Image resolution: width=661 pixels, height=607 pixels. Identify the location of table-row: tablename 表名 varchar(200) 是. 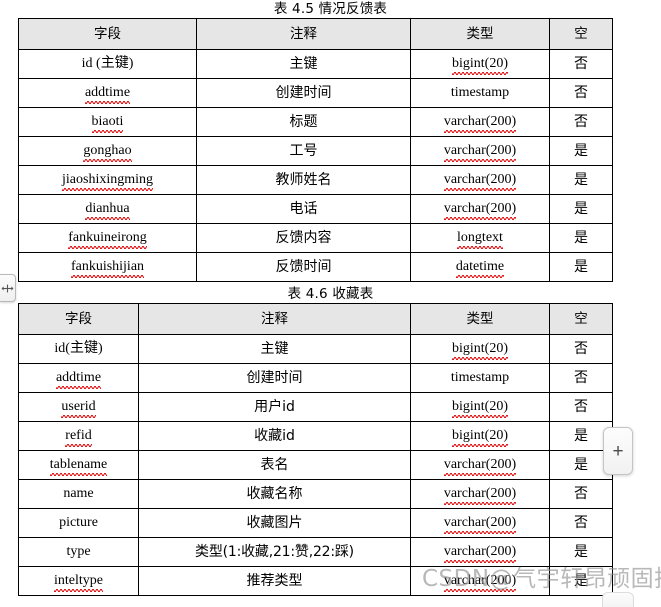
(315, 465).